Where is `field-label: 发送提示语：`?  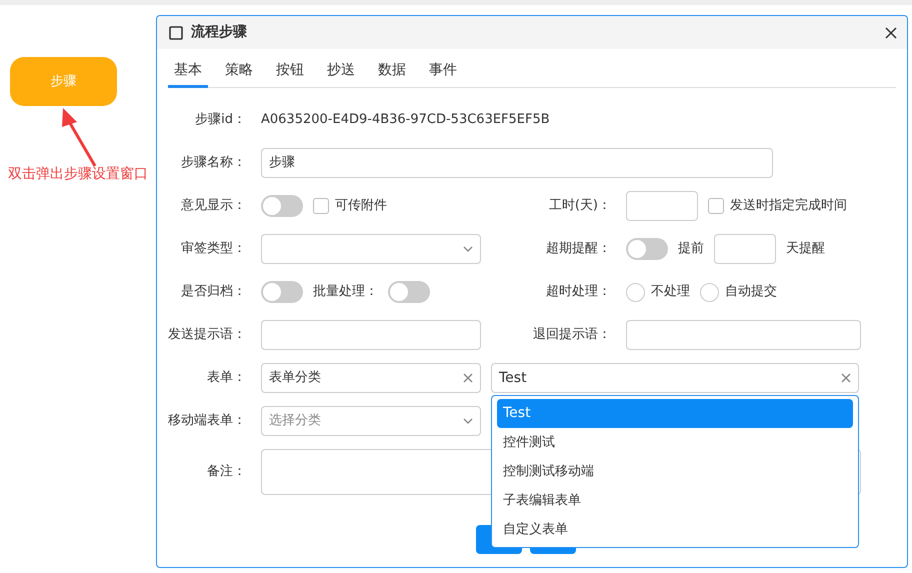 field-label: 发送提示语： is located at coordinates (207, 335).